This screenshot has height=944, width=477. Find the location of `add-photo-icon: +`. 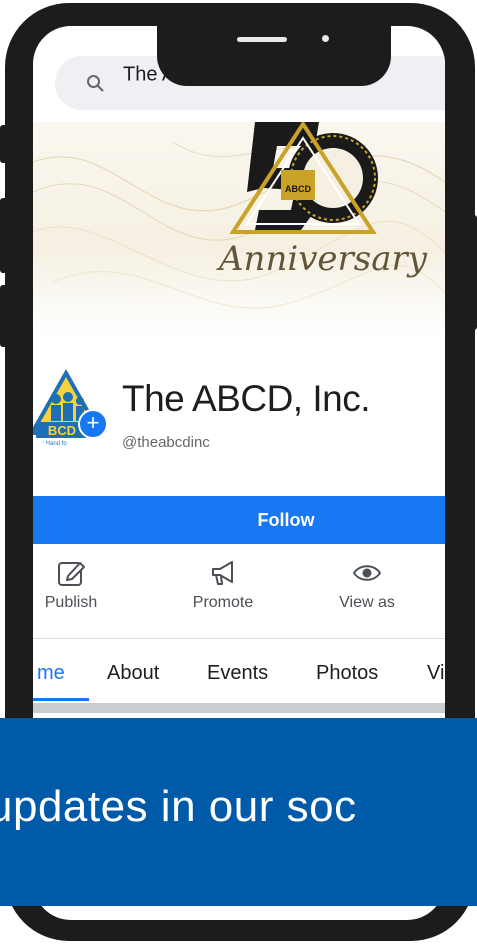

add-photo-icon: + is located at coordinates (93, 424).